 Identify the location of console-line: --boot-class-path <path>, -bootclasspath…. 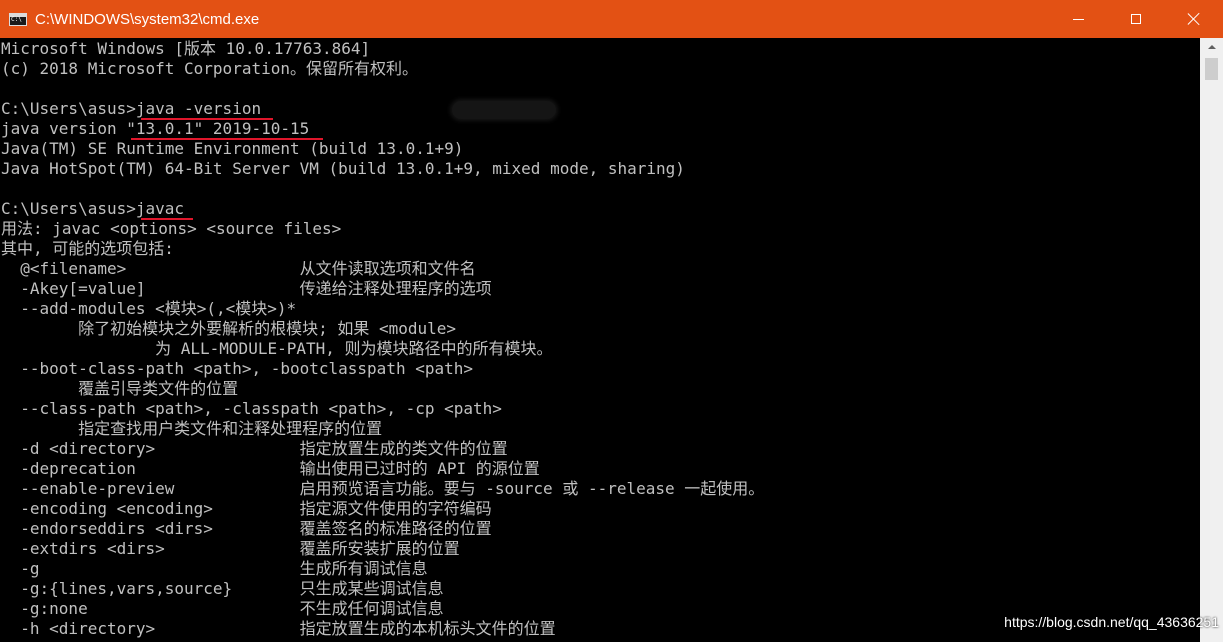
(600, 369).